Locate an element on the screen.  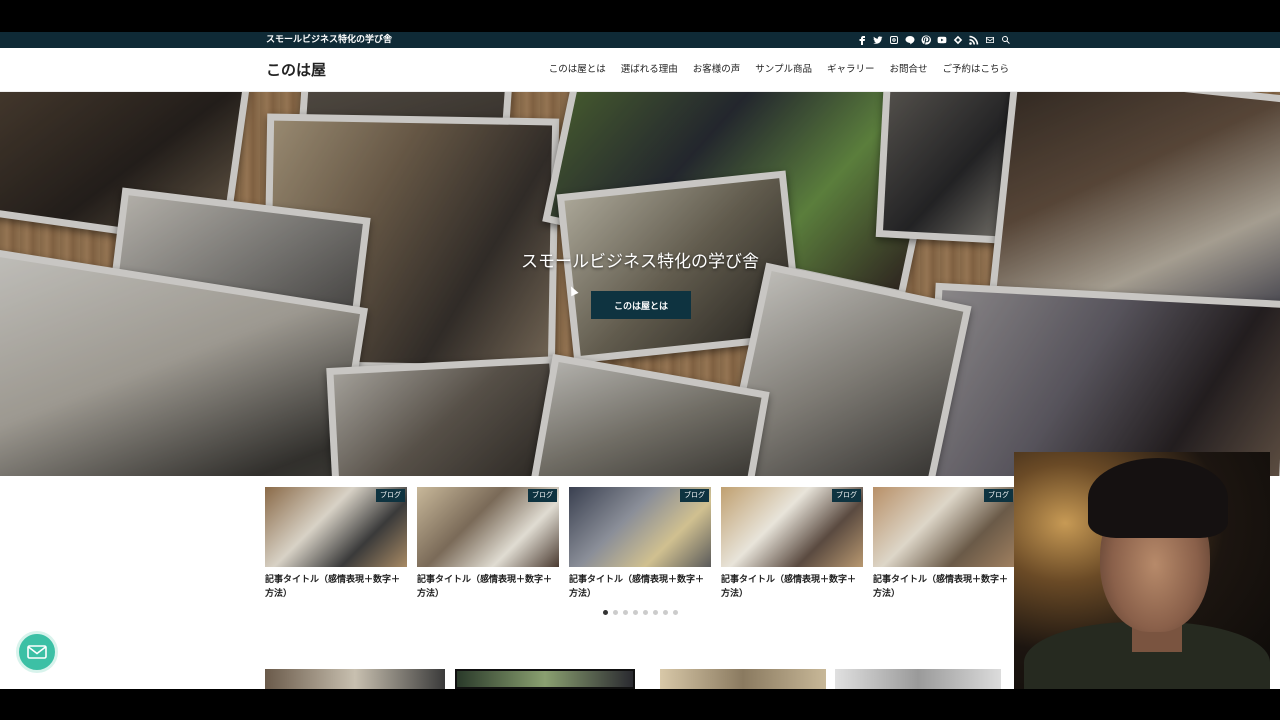
instagram-icon is located at coordinates (894, 40).